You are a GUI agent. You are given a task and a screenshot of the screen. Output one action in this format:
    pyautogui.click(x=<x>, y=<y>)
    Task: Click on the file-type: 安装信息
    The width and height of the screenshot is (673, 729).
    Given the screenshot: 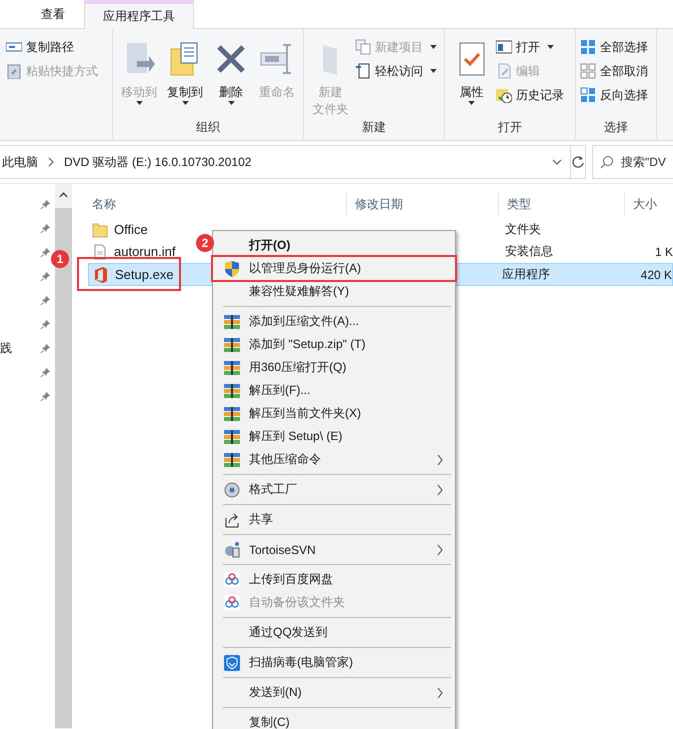 What is the action you would take?
    pyautogui.click(x=529, y=251)
    